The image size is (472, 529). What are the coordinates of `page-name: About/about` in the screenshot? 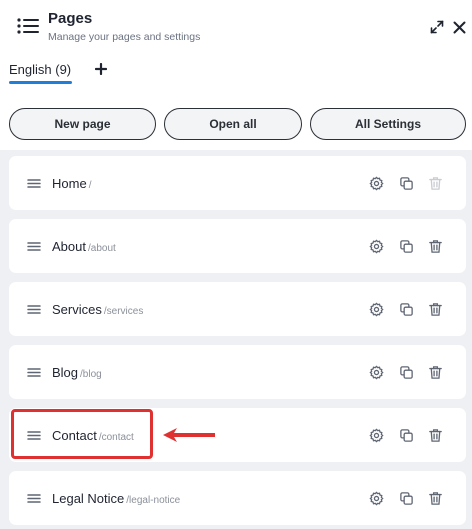 It's located at (84, 246).